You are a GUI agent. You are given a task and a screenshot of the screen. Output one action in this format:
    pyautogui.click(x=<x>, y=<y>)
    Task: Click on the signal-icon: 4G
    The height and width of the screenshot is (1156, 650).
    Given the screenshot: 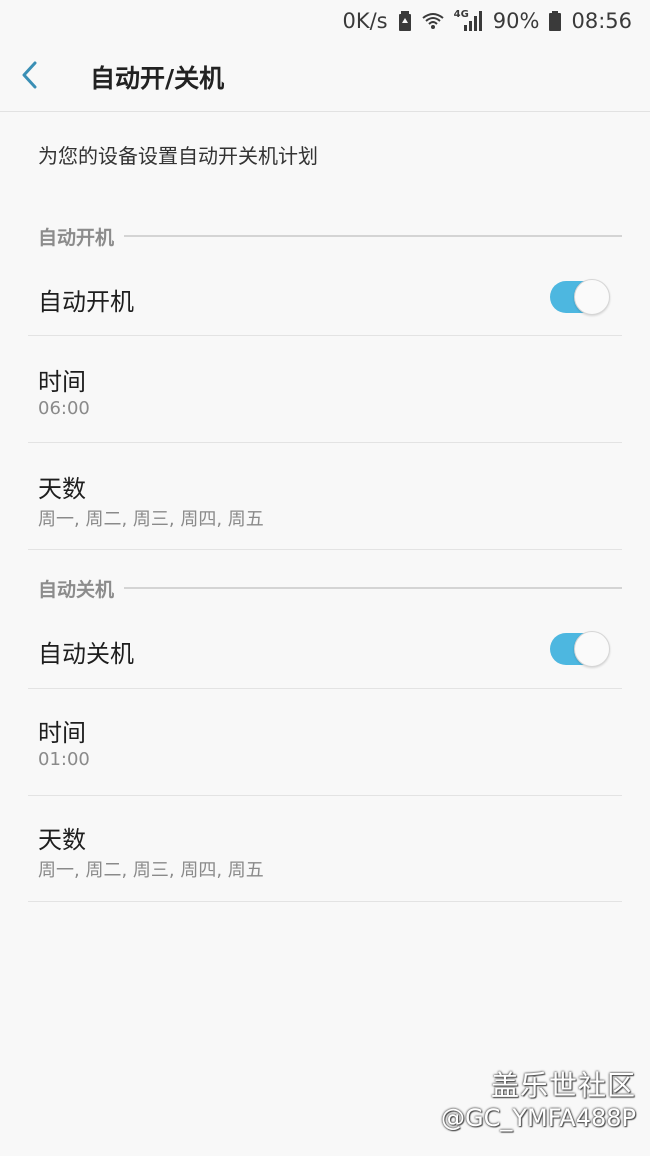 What is the action you would take?
    pyautogui.click(x=468, y=19)
    